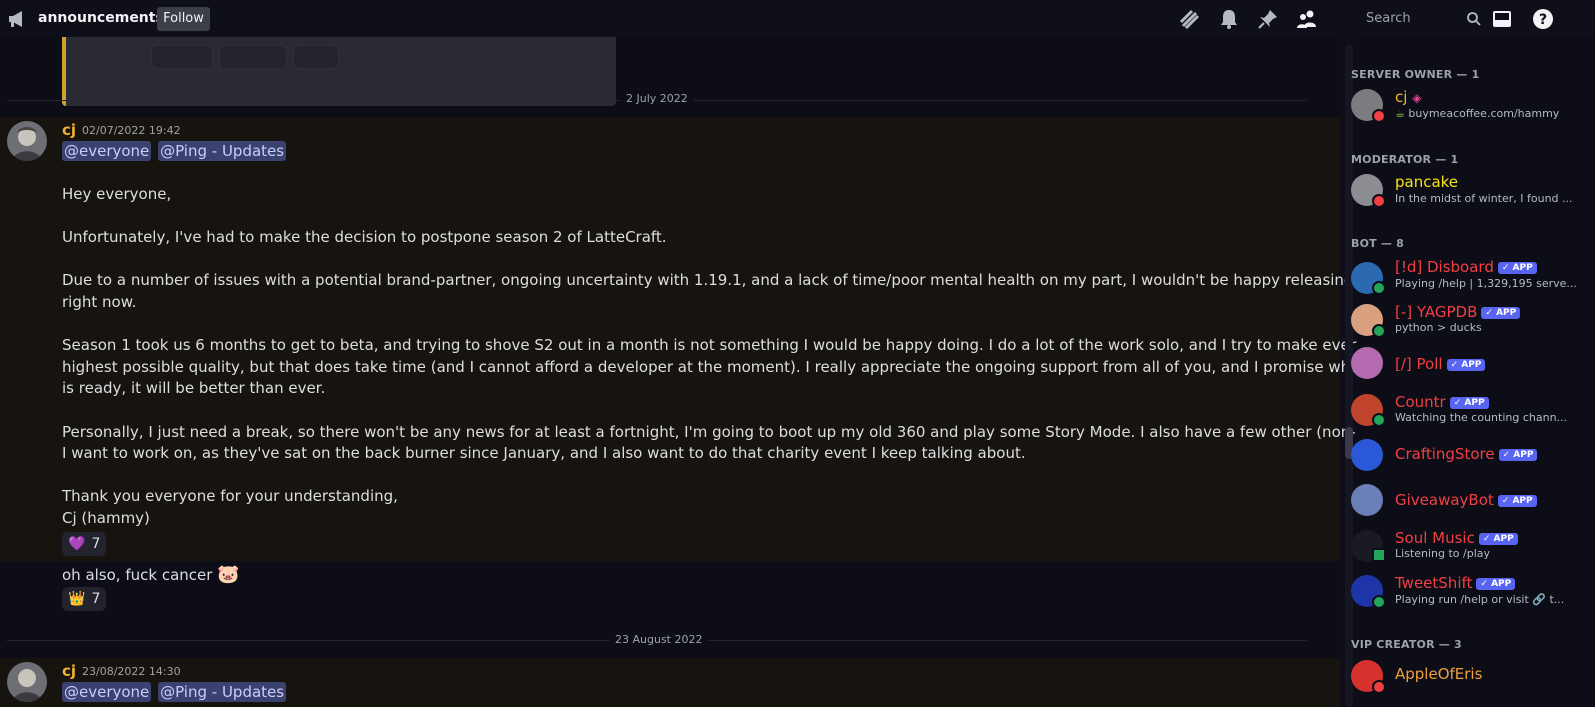 This screenshot has height=707, width=1595. I want to click on member-name: [!d] Disboard ✓ APP, so click(1466, 267).